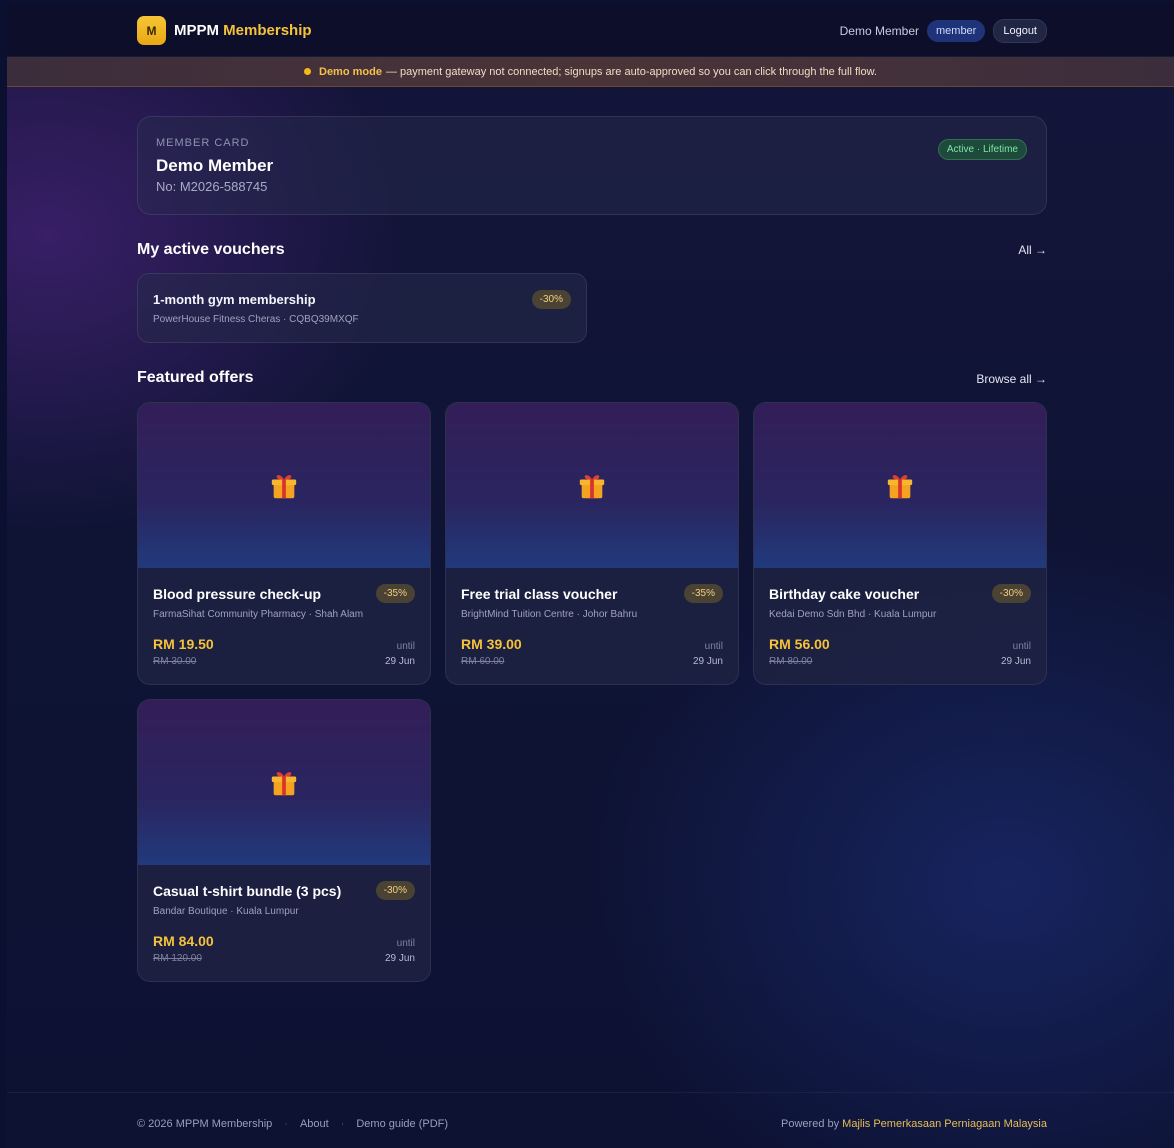 The image size is (1174, 1148). What do you see at coordinates (791, 661) in the screenshot?
I see `offer-original-price: RM 80.00` at bounding box center [791, 661].